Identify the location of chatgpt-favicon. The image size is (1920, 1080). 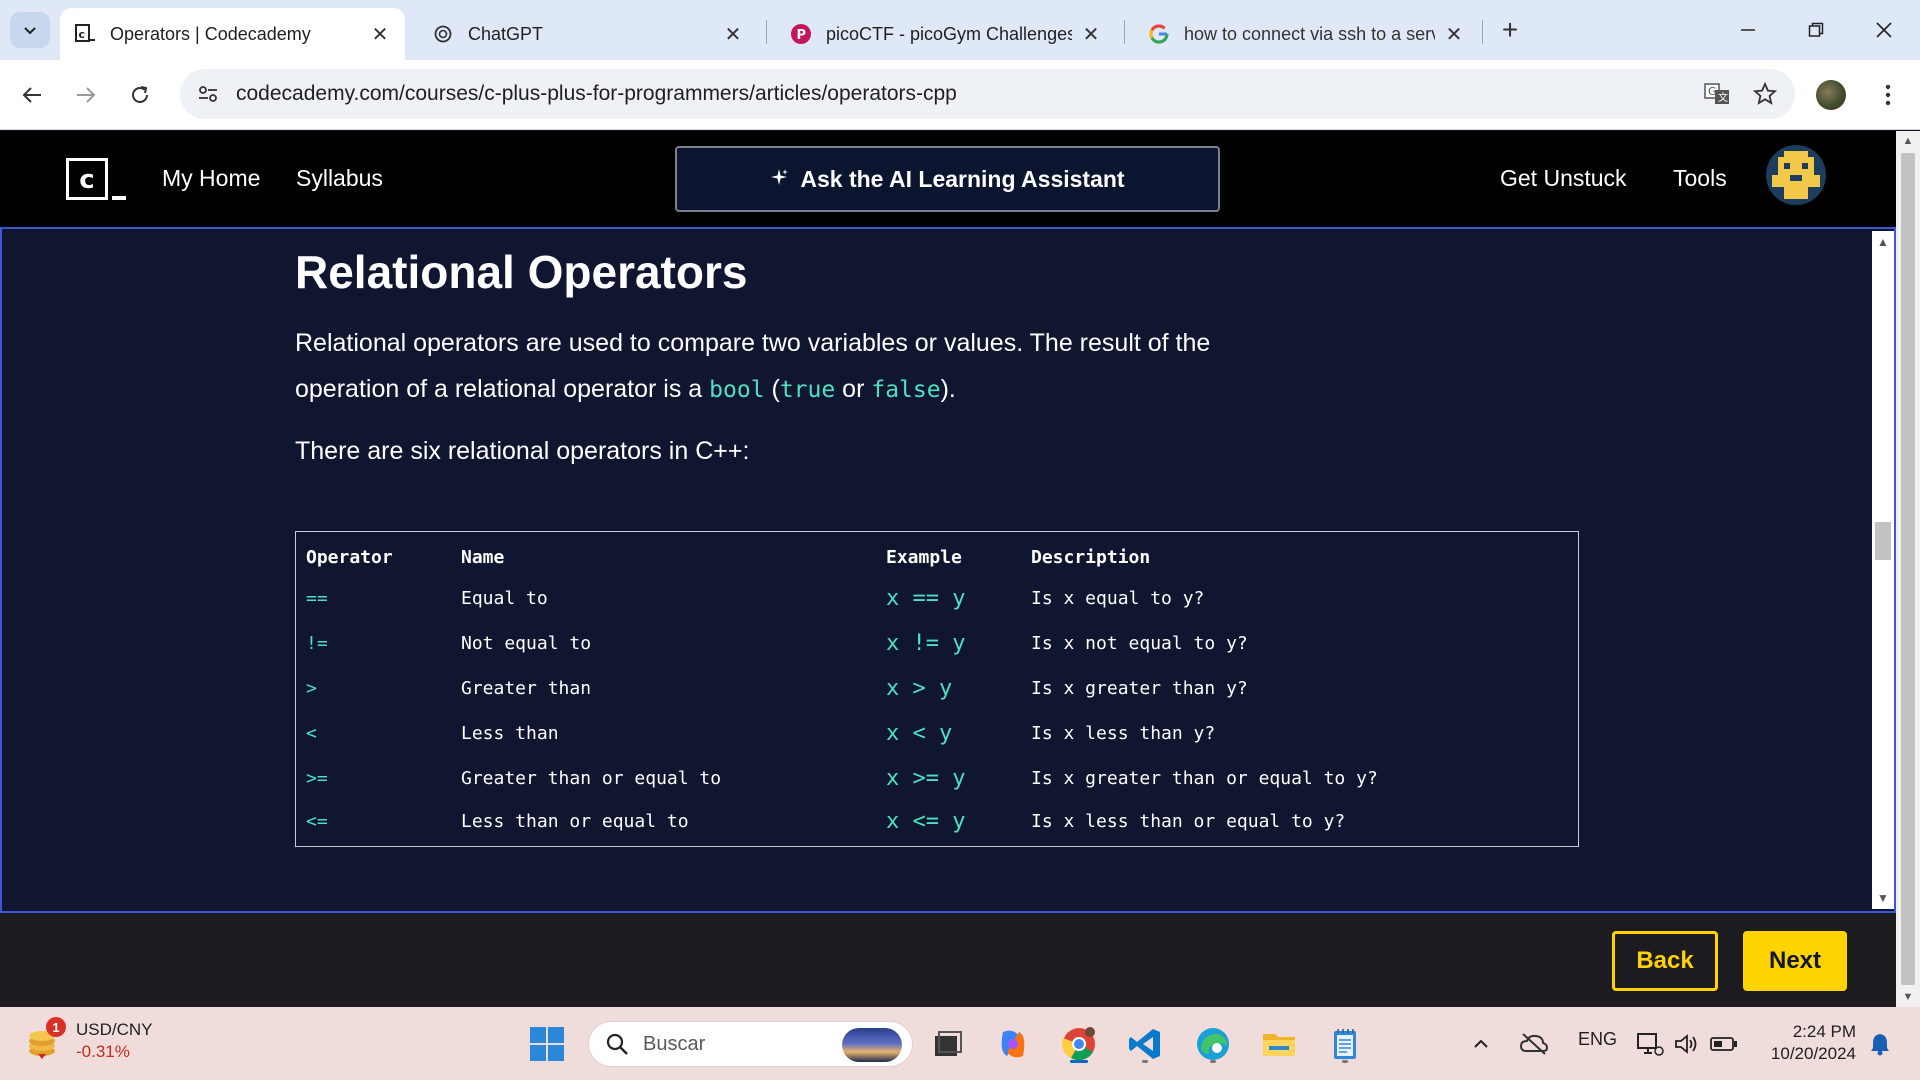
(443, 34).